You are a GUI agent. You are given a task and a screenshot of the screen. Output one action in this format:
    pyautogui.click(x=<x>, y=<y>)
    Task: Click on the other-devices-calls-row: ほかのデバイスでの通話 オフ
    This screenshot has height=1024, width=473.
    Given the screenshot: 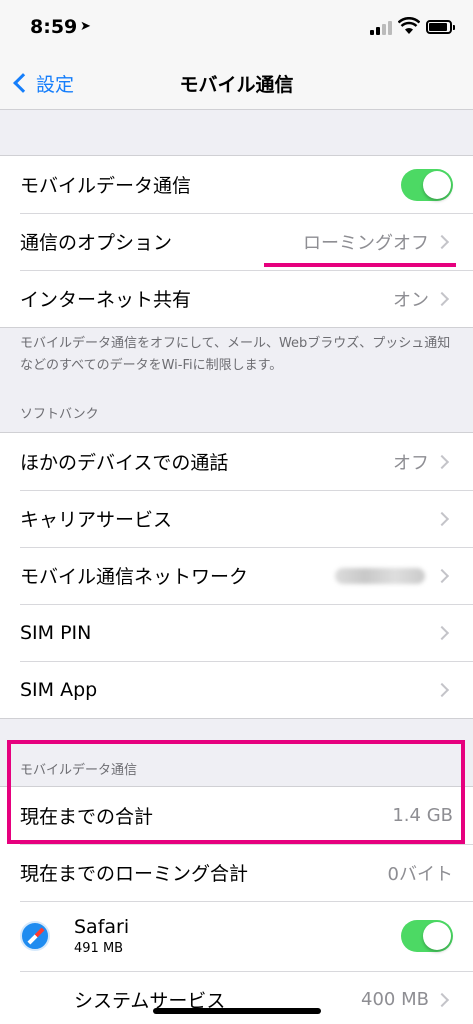 What is the action you would take?
    pyautogui.click(x=236, y=461)
    